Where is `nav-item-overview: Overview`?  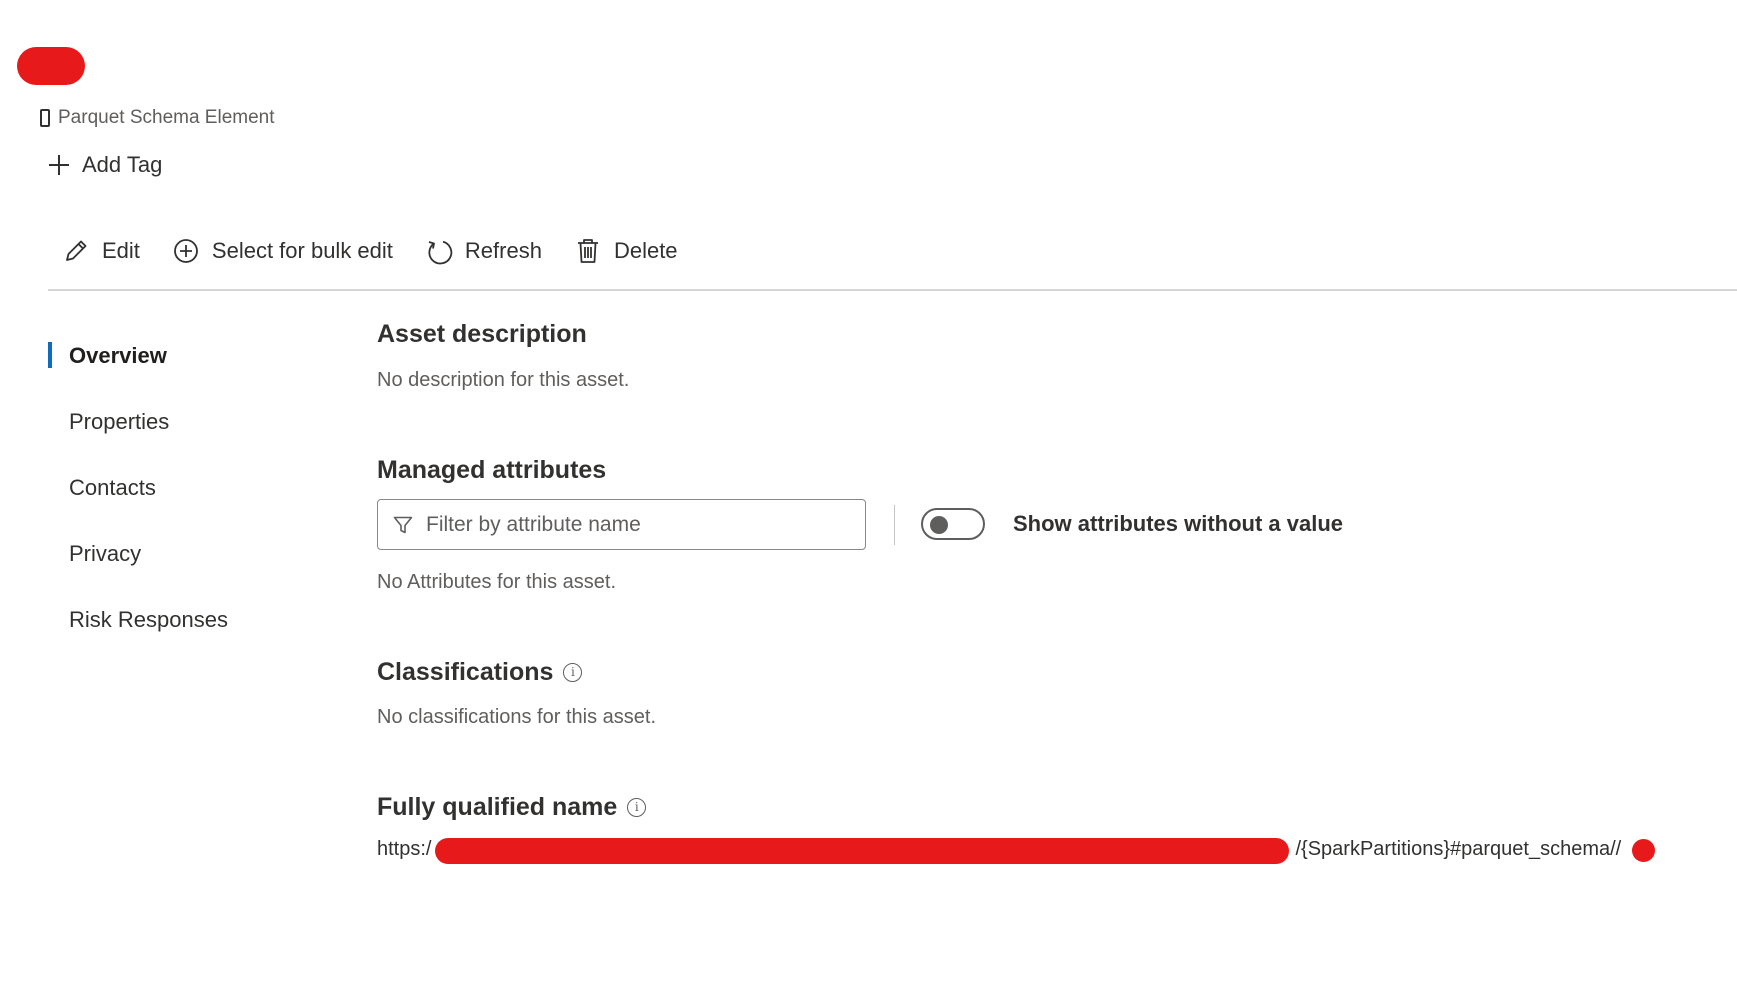
nav-item-overview: Overview is located at coordinates (178, 356).